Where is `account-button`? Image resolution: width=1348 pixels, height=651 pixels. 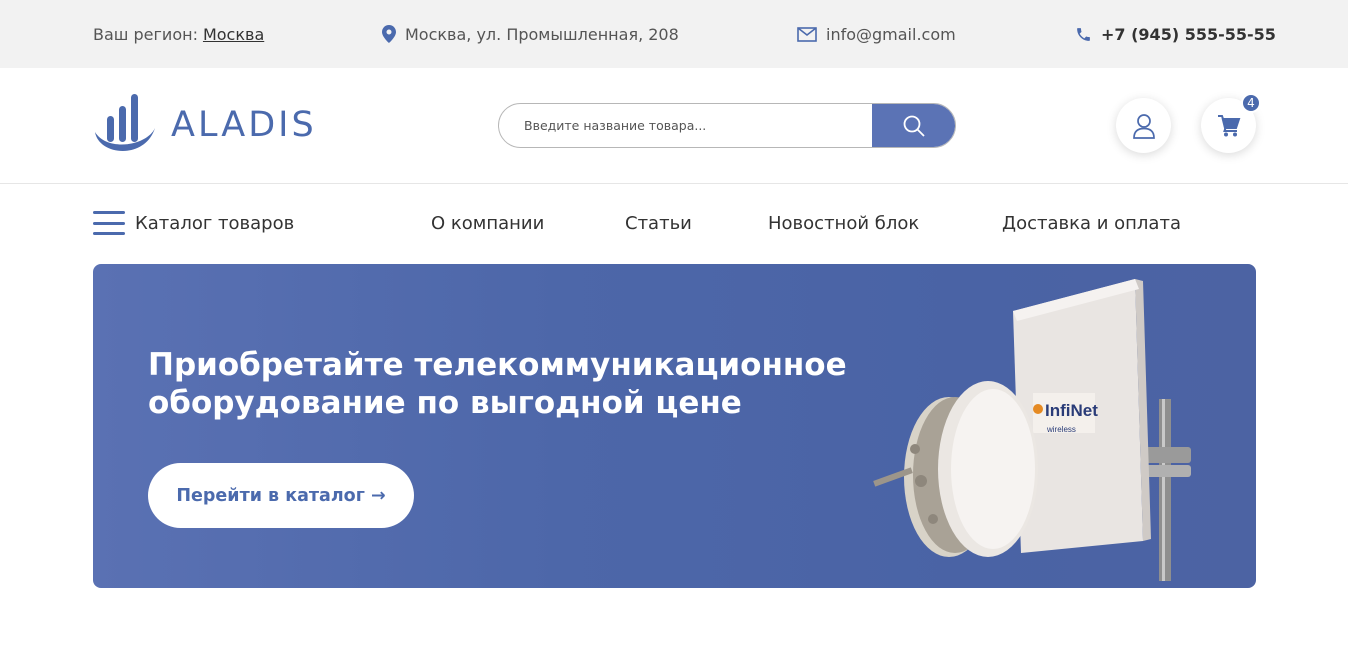 account-button is located at coordinates (1143, 125).